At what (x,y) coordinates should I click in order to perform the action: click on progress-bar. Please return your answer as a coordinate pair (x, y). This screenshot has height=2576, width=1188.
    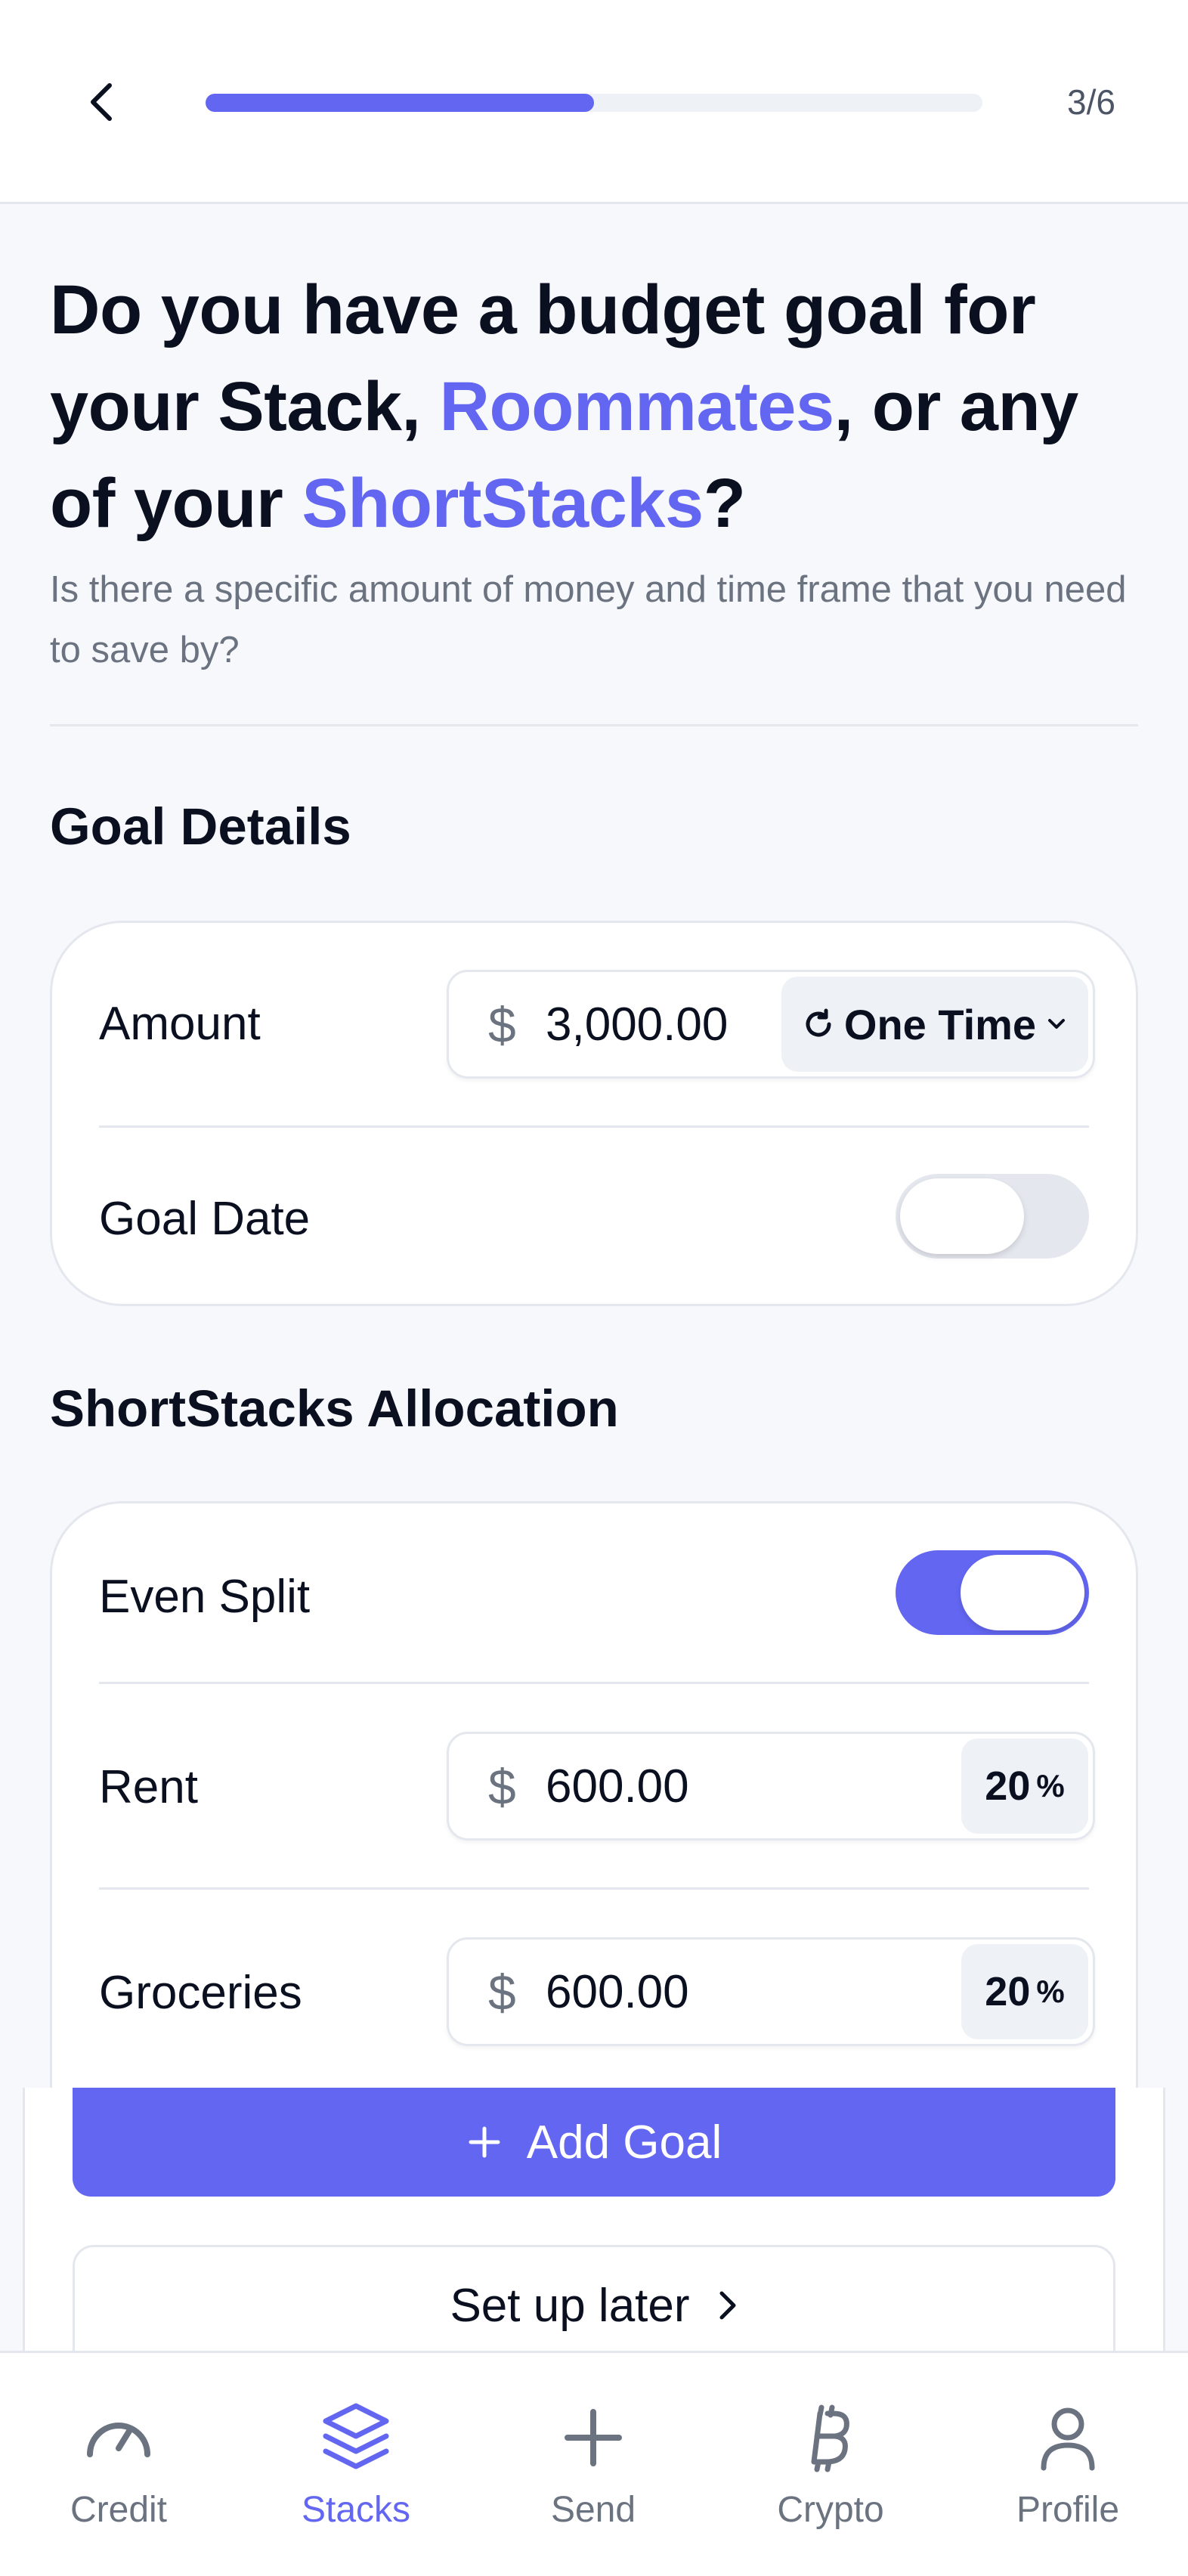
    Looking at the image, I should click on (594, 103).